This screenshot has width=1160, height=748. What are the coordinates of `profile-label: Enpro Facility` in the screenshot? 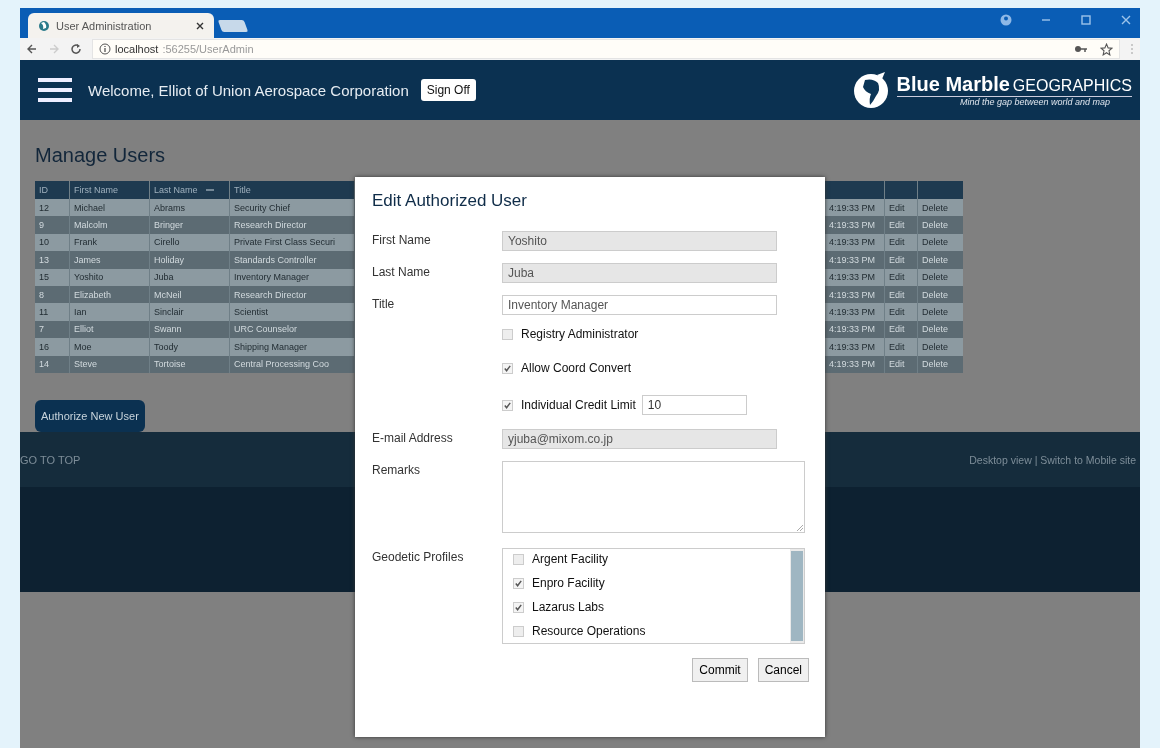 It's located at (568, 583).